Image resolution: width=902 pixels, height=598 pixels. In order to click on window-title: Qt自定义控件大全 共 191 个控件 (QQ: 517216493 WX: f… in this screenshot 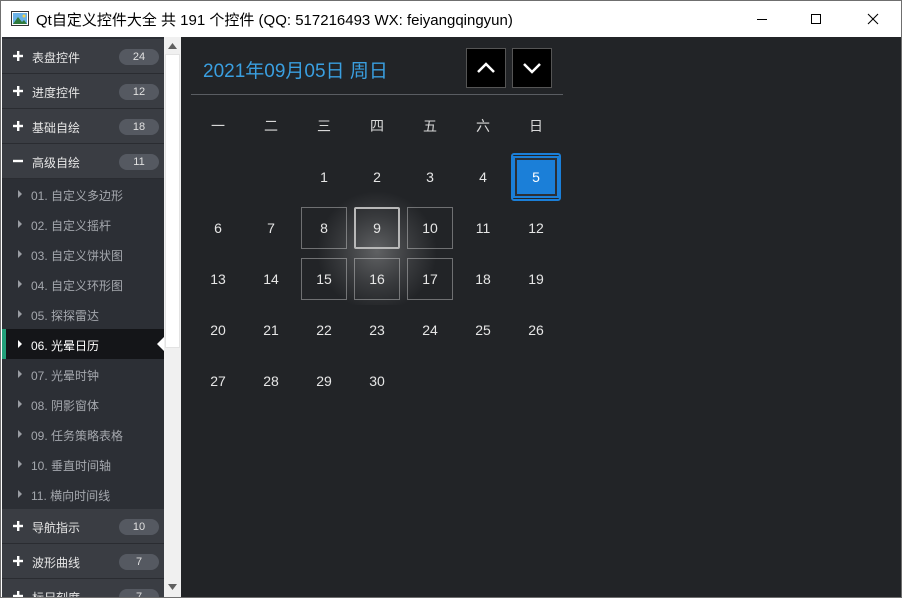, I will do `click(274, 20)`.